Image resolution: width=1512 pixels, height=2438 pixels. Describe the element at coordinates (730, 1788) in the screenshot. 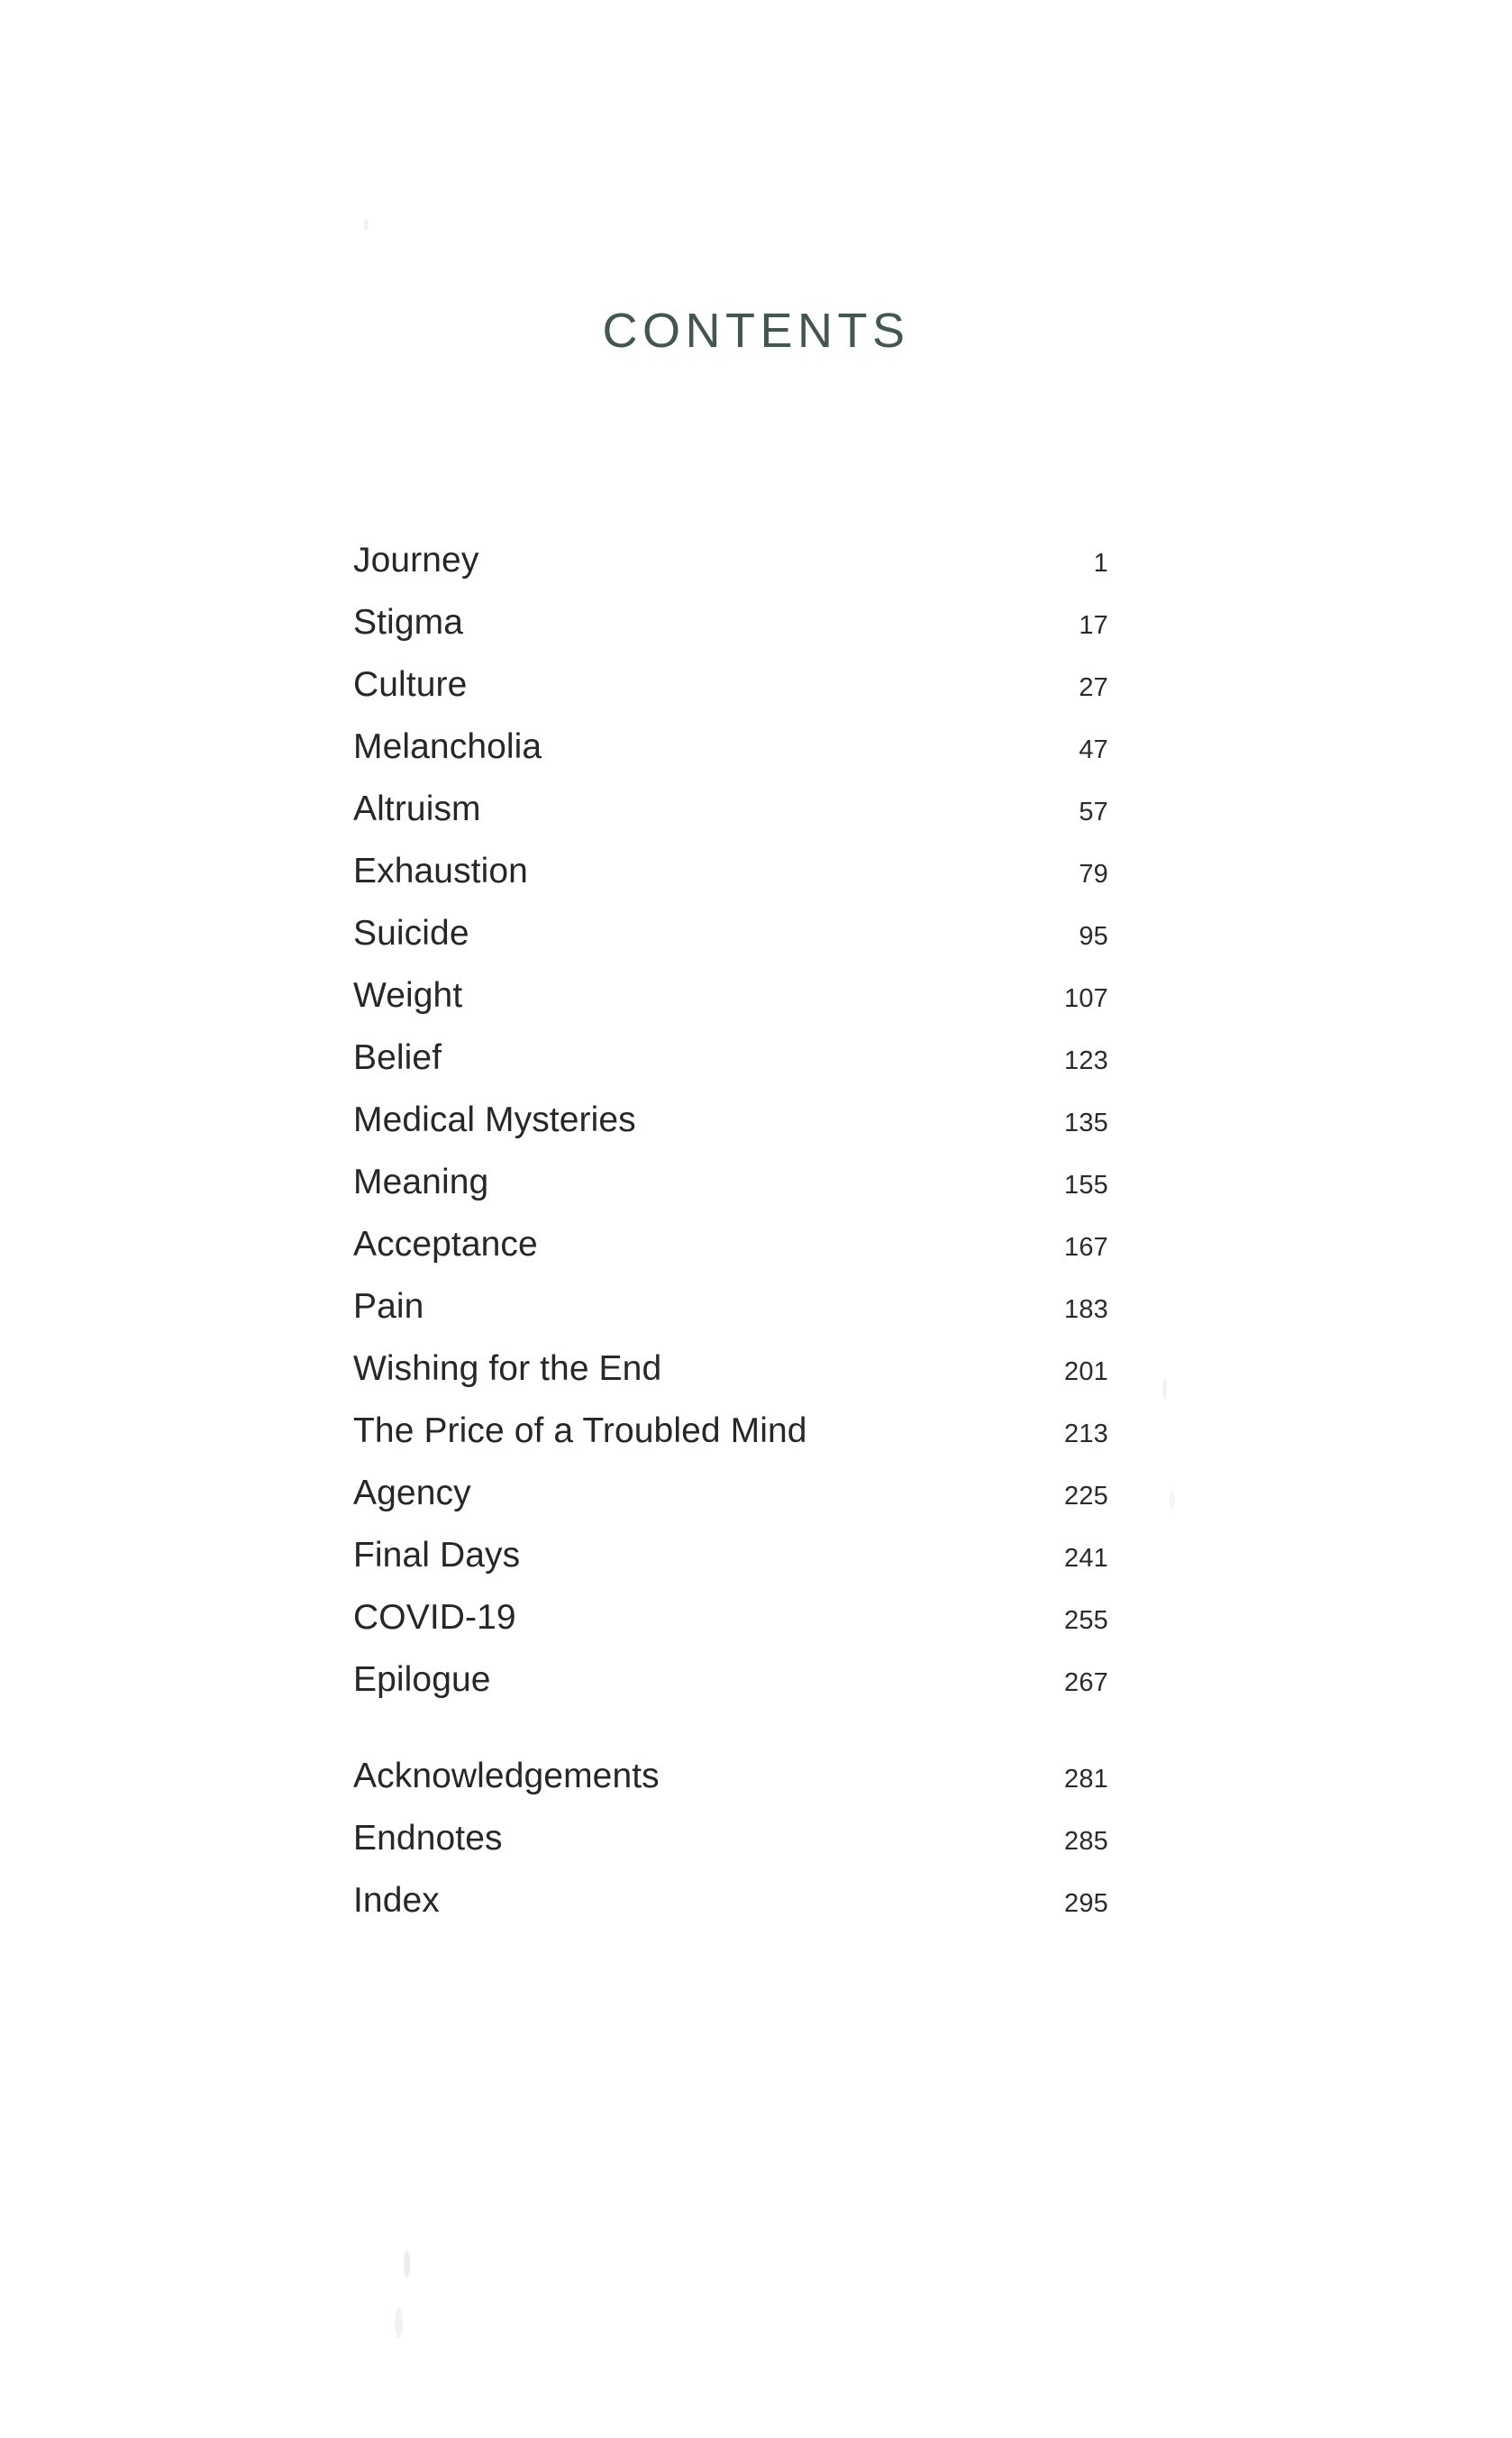

I see `toc-entry: Acknowledgements 281` at that location.